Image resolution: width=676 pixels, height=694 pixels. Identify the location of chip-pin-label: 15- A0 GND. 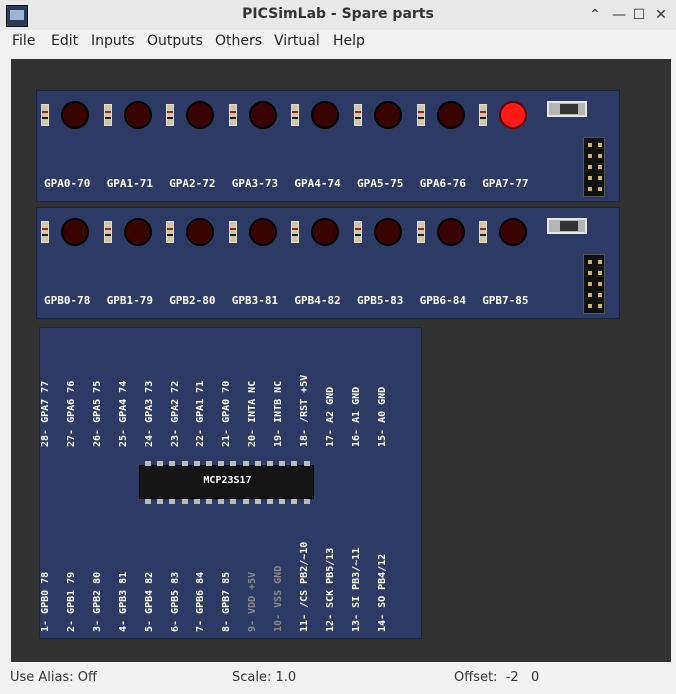
(389, 401).